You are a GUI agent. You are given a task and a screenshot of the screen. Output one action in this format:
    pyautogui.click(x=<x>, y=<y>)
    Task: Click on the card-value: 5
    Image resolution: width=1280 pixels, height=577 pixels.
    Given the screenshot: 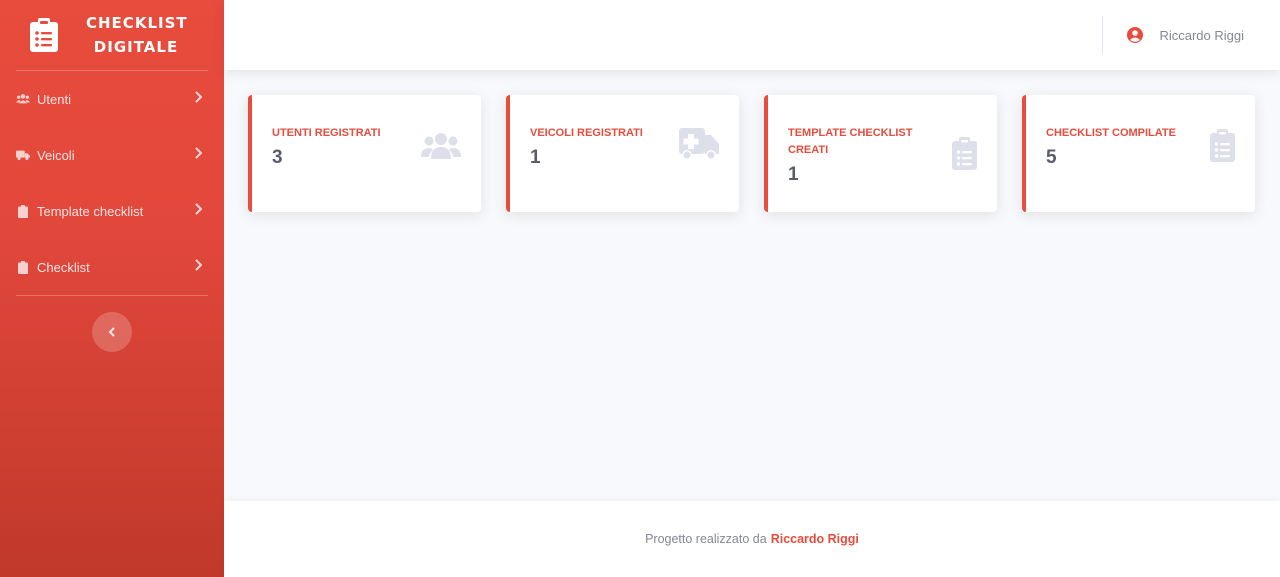 What is the action you would take?
    pyautogui.click(x=1051, y=157)
    